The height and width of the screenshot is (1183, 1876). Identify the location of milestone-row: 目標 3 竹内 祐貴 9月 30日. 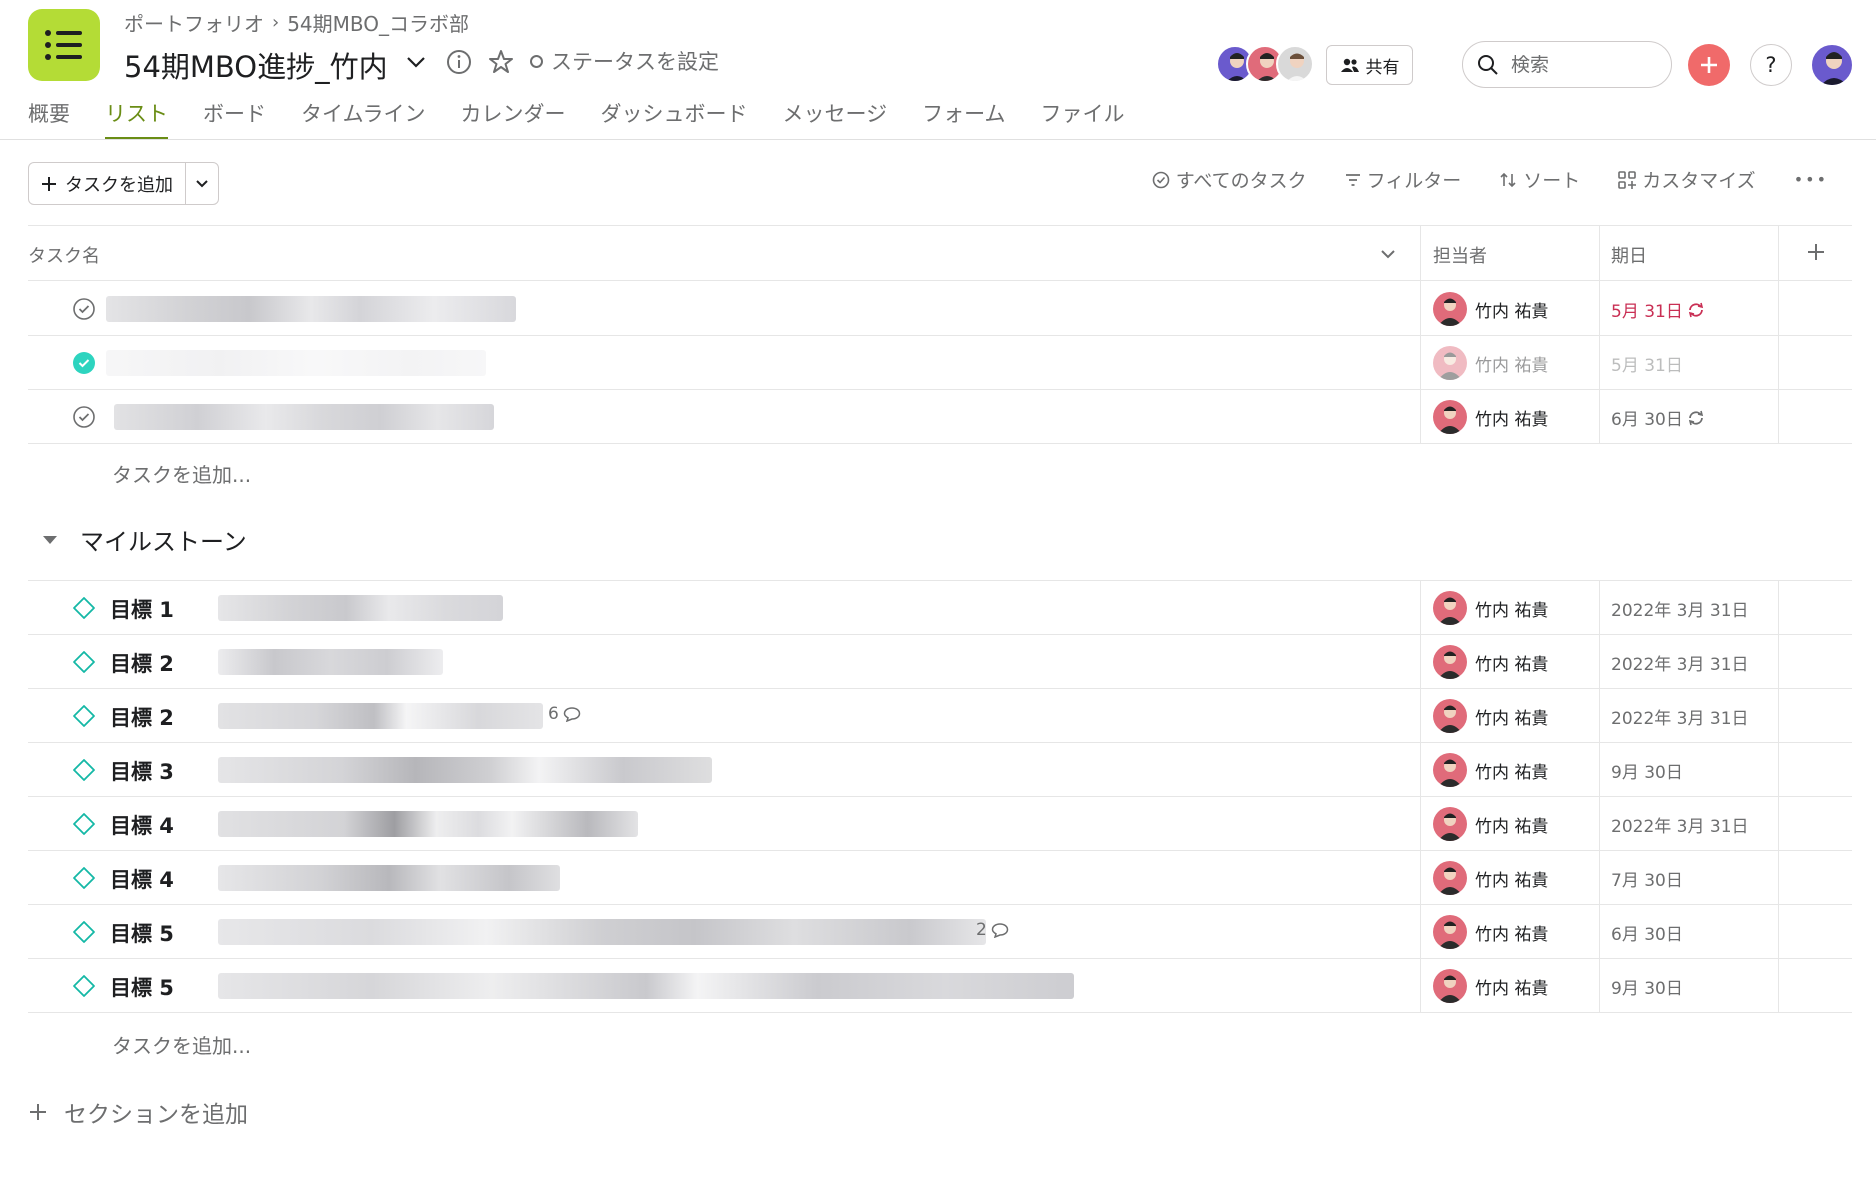
(940, 770).